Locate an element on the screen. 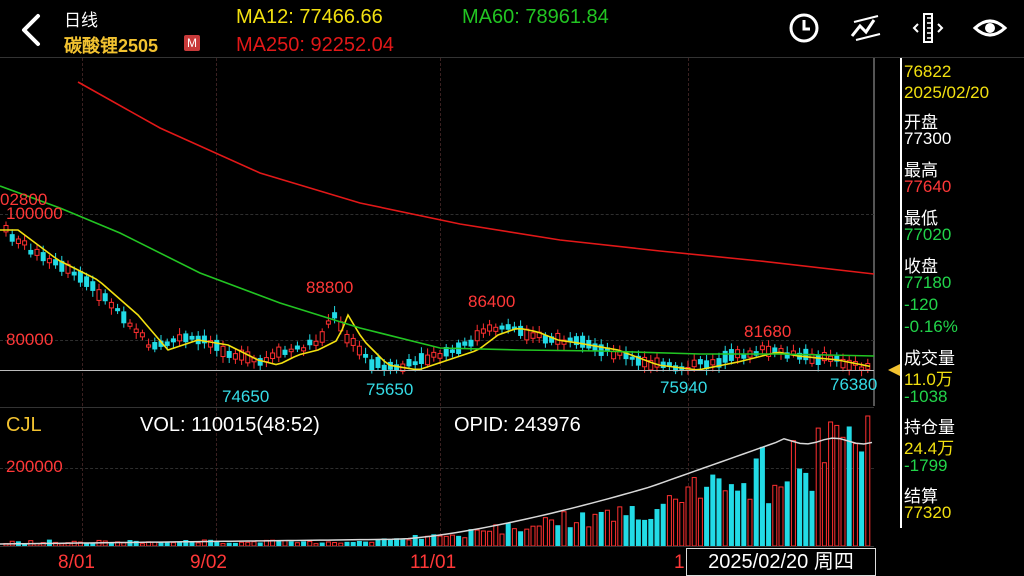 This screenshot has width=1024, height=576. low-value: 77020 is located at coordinates (928, 234).